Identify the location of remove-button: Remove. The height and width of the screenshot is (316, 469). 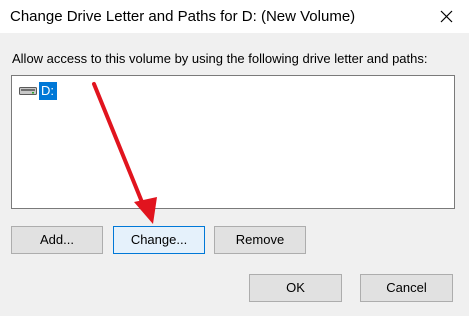
(260, 240).